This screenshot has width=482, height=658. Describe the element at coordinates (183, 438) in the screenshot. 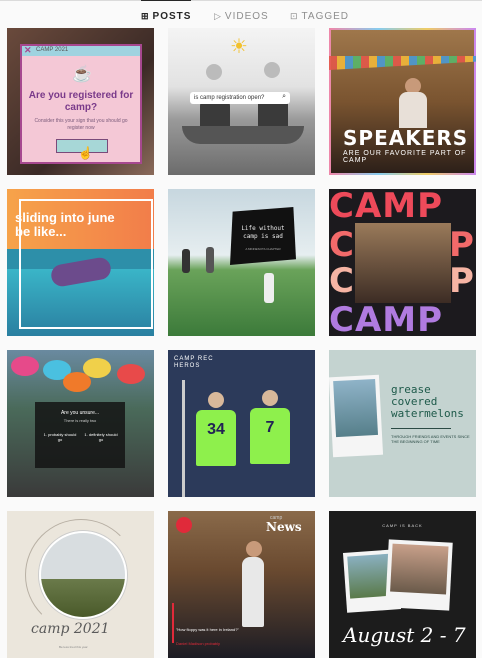

I see `accent-stripe` at that location.